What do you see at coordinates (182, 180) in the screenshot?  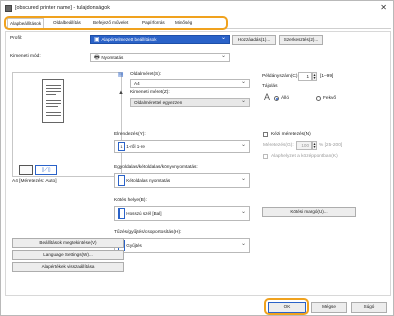 I see `duplex-select: Kétoldalas nyomtatás` at bounding box center [182, 180].